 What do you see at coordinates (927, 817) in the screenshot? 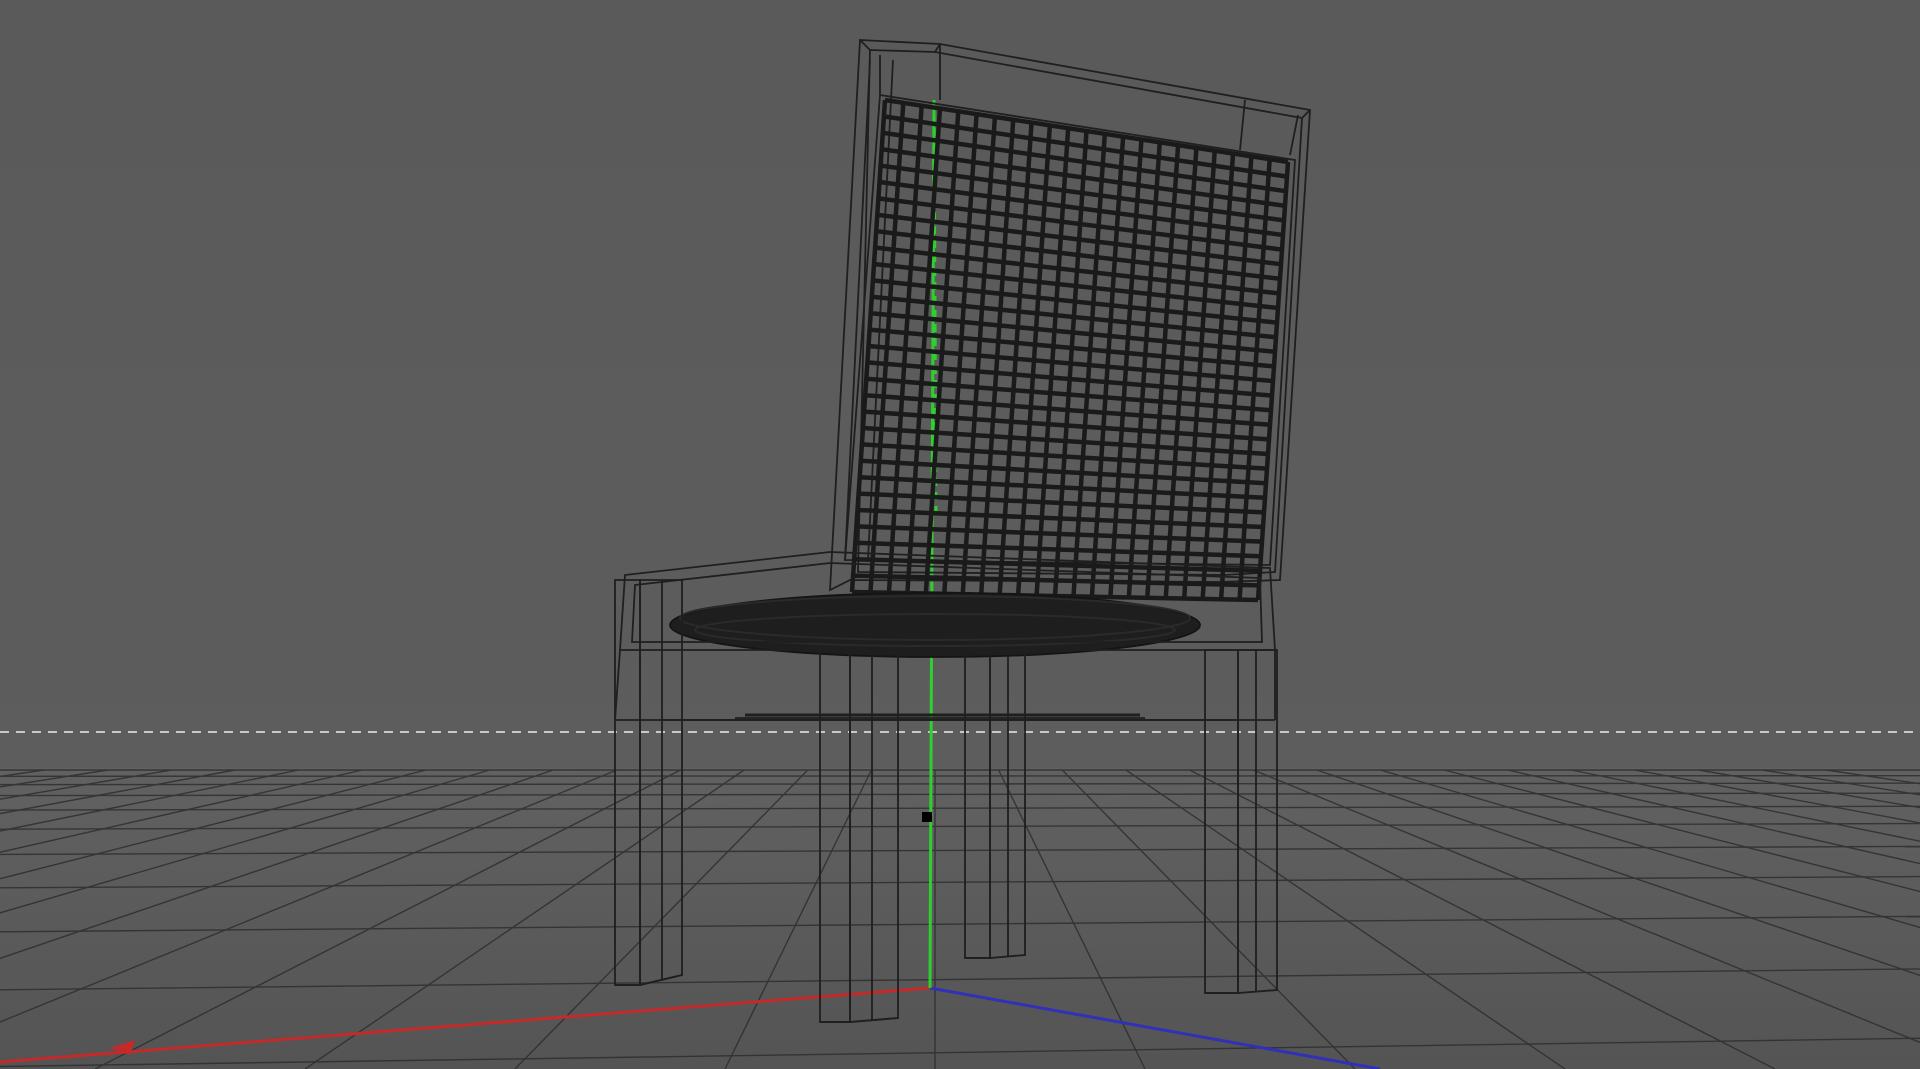
I see `pivot-point-icon` at bounding box center [927, 817].